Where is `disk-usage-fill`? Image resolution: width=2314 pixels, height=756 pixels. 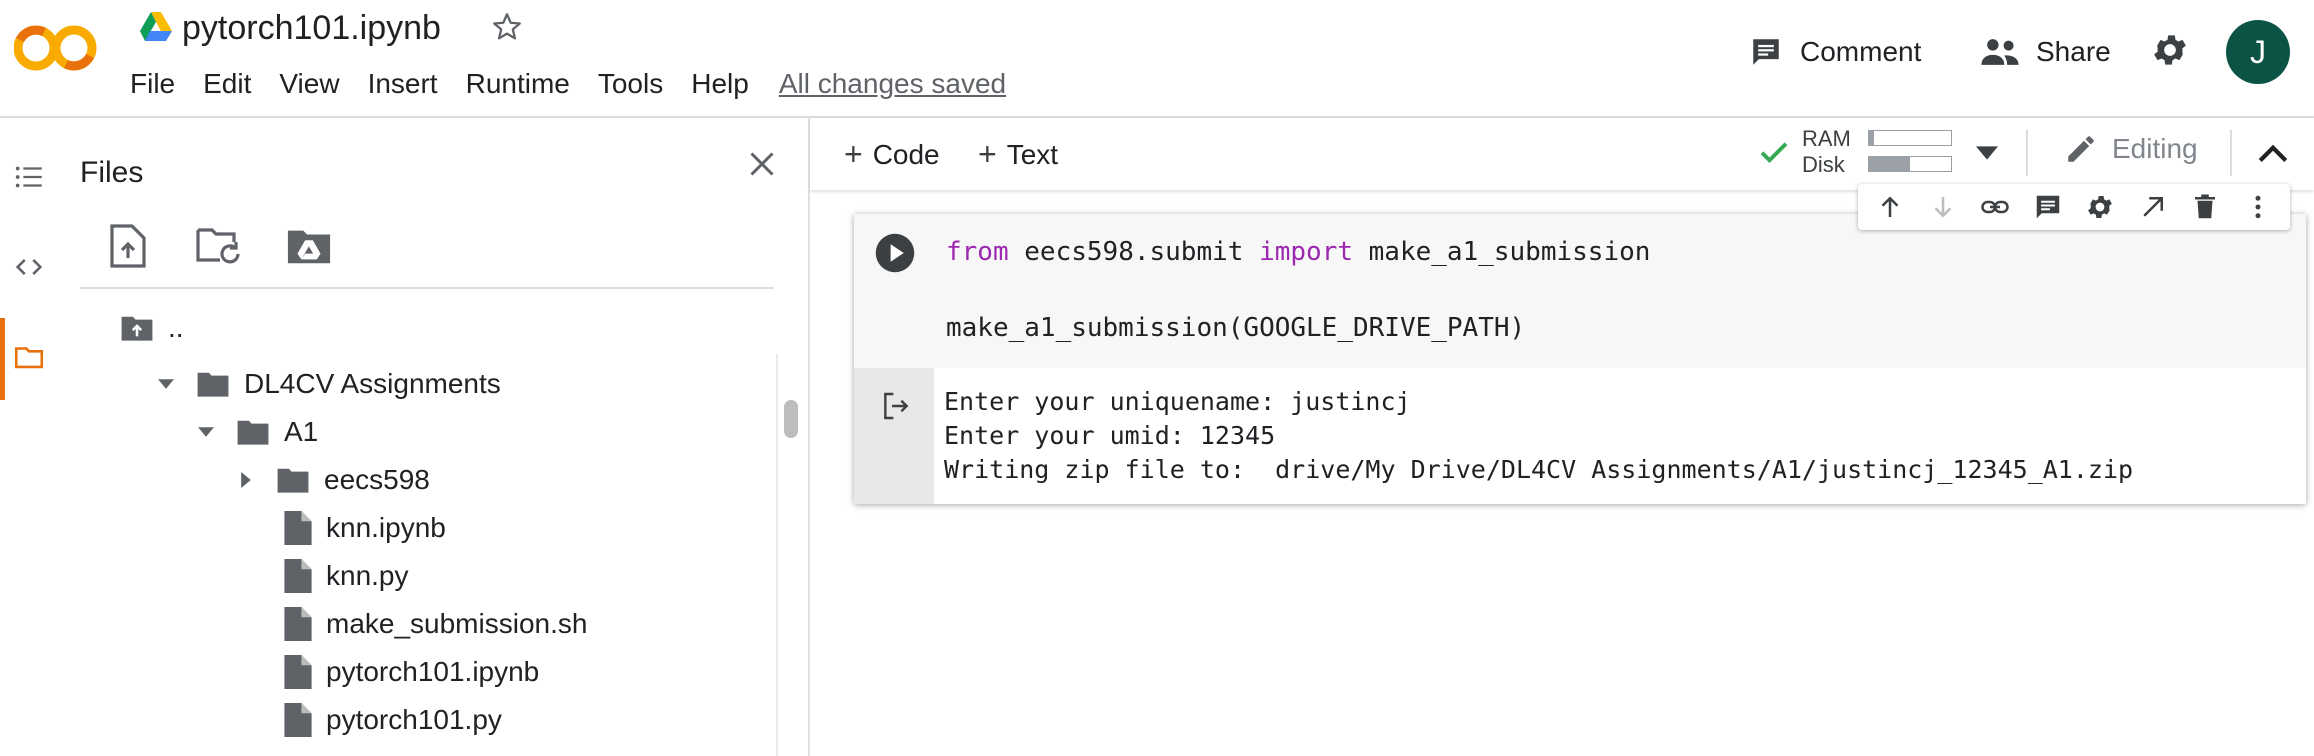
disk-usage-fill is located at coordinates (1889, 164).